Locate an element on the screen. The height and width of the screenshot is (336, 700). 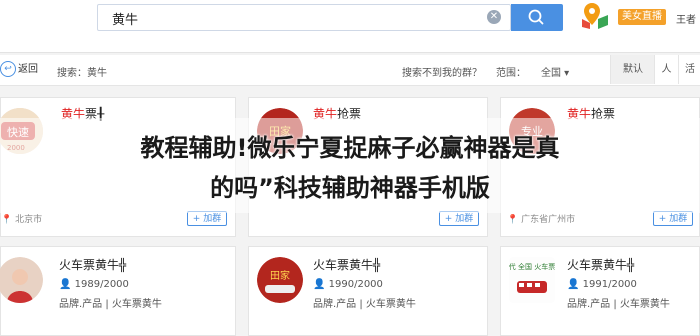
group-member-count: 👤 1990/2000 is located at coordinates (348, 284).